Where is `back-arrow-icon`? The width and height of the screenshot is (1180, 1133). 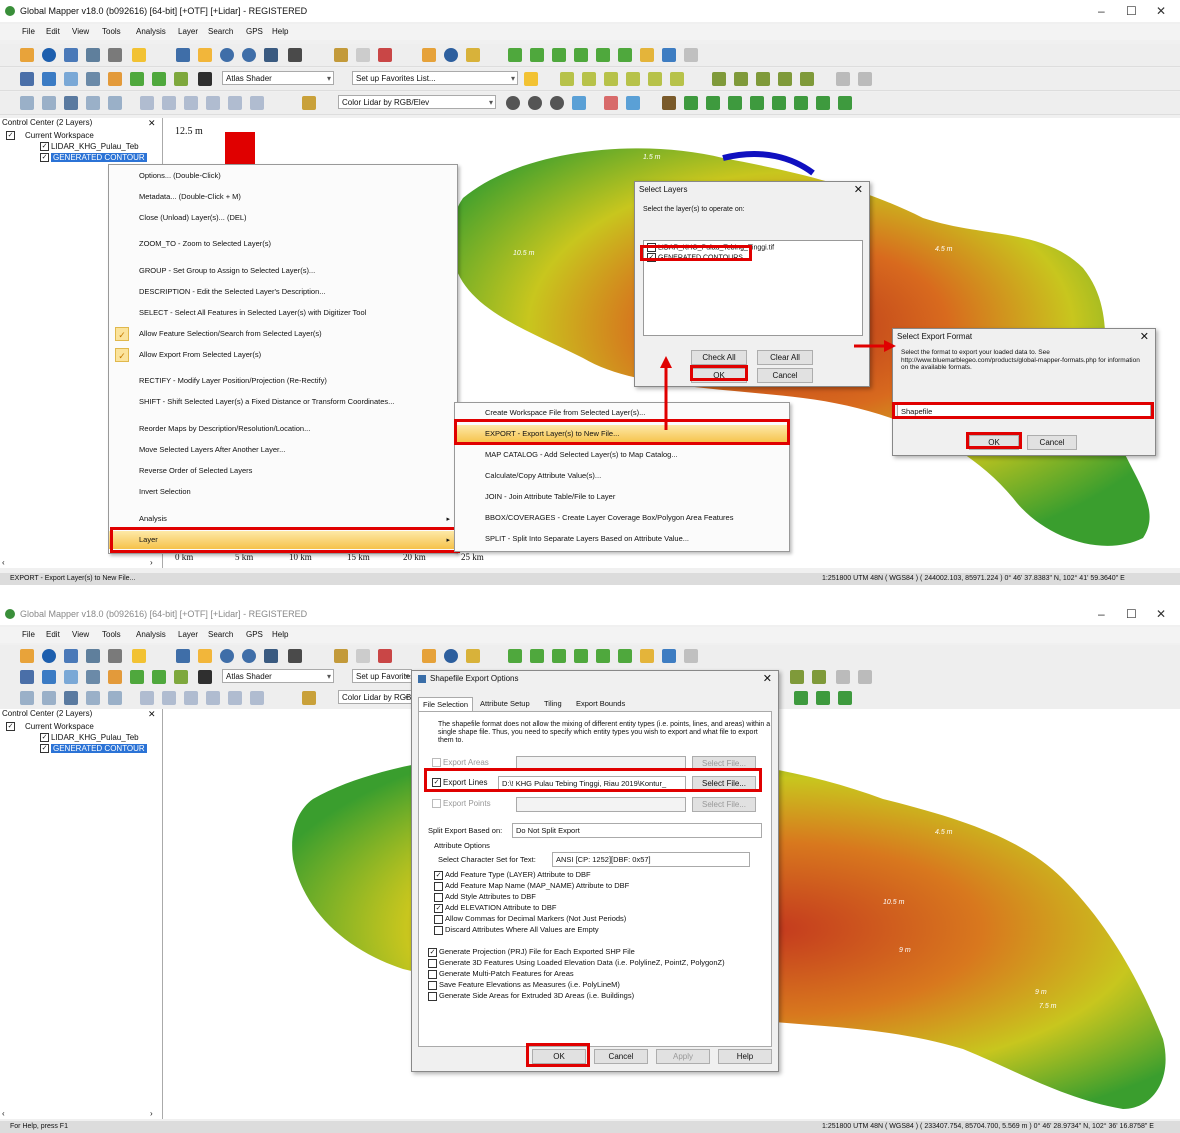
back-arrow-icon is located at coordinates (271, 656).